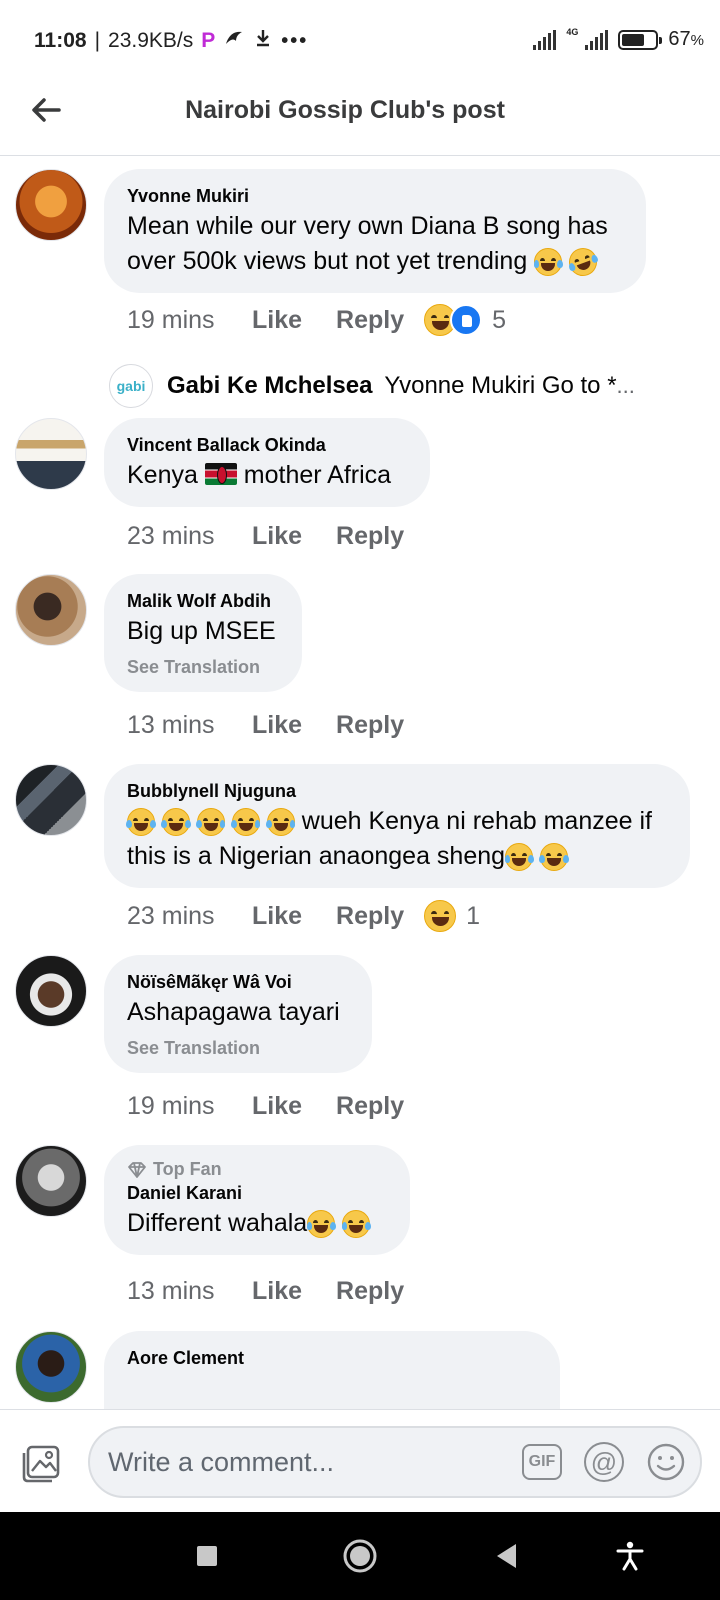 The height and width of the screenshot is (1600, 720). What do you see at coordinates (317, 475) in the screenshot?
I see `comment-text-end: mother Africa` at bounding box center [317, 475].